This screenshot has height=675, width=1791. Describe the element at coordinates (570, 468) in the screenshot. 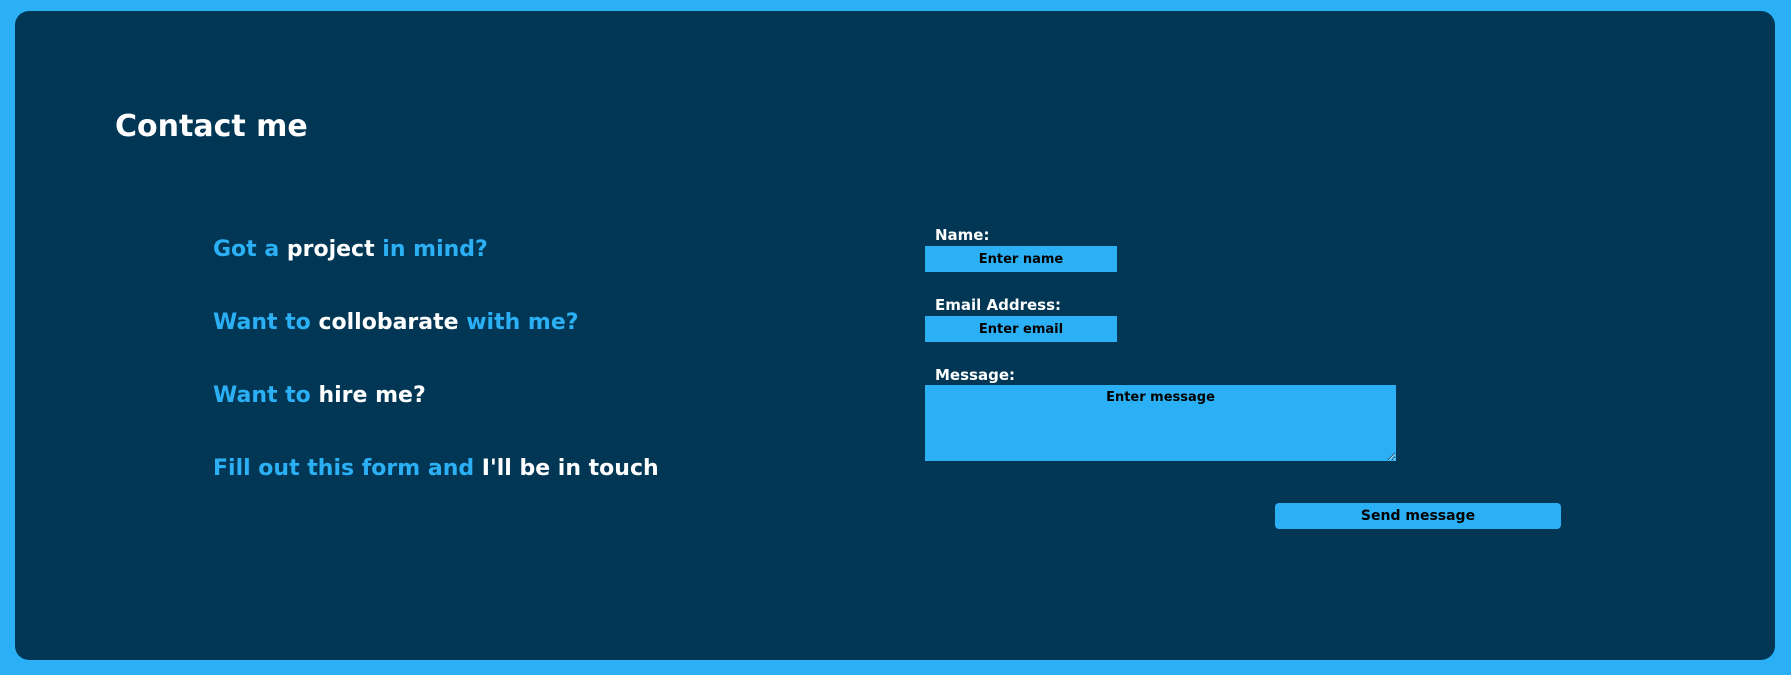

I see `pitch-highlight: I'll be in touch` at that location.